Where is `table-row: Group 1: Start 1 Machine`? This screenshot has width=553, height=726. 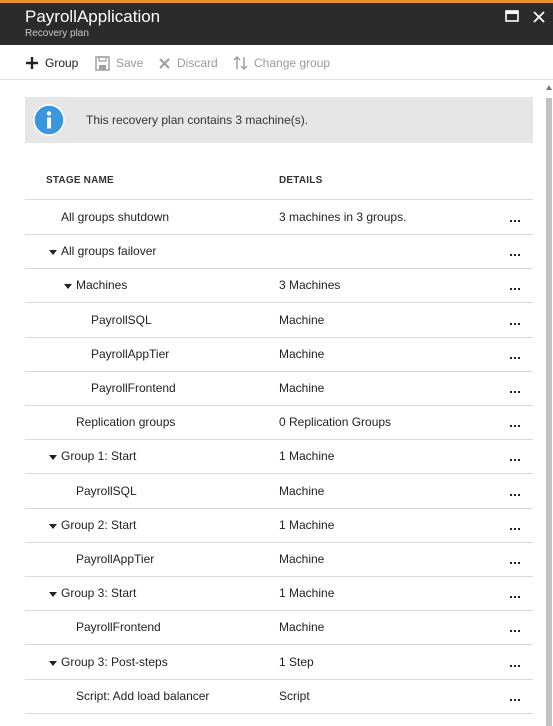 table-row: Group 1: Start 1 Machine is located at coordinates (279, 457).